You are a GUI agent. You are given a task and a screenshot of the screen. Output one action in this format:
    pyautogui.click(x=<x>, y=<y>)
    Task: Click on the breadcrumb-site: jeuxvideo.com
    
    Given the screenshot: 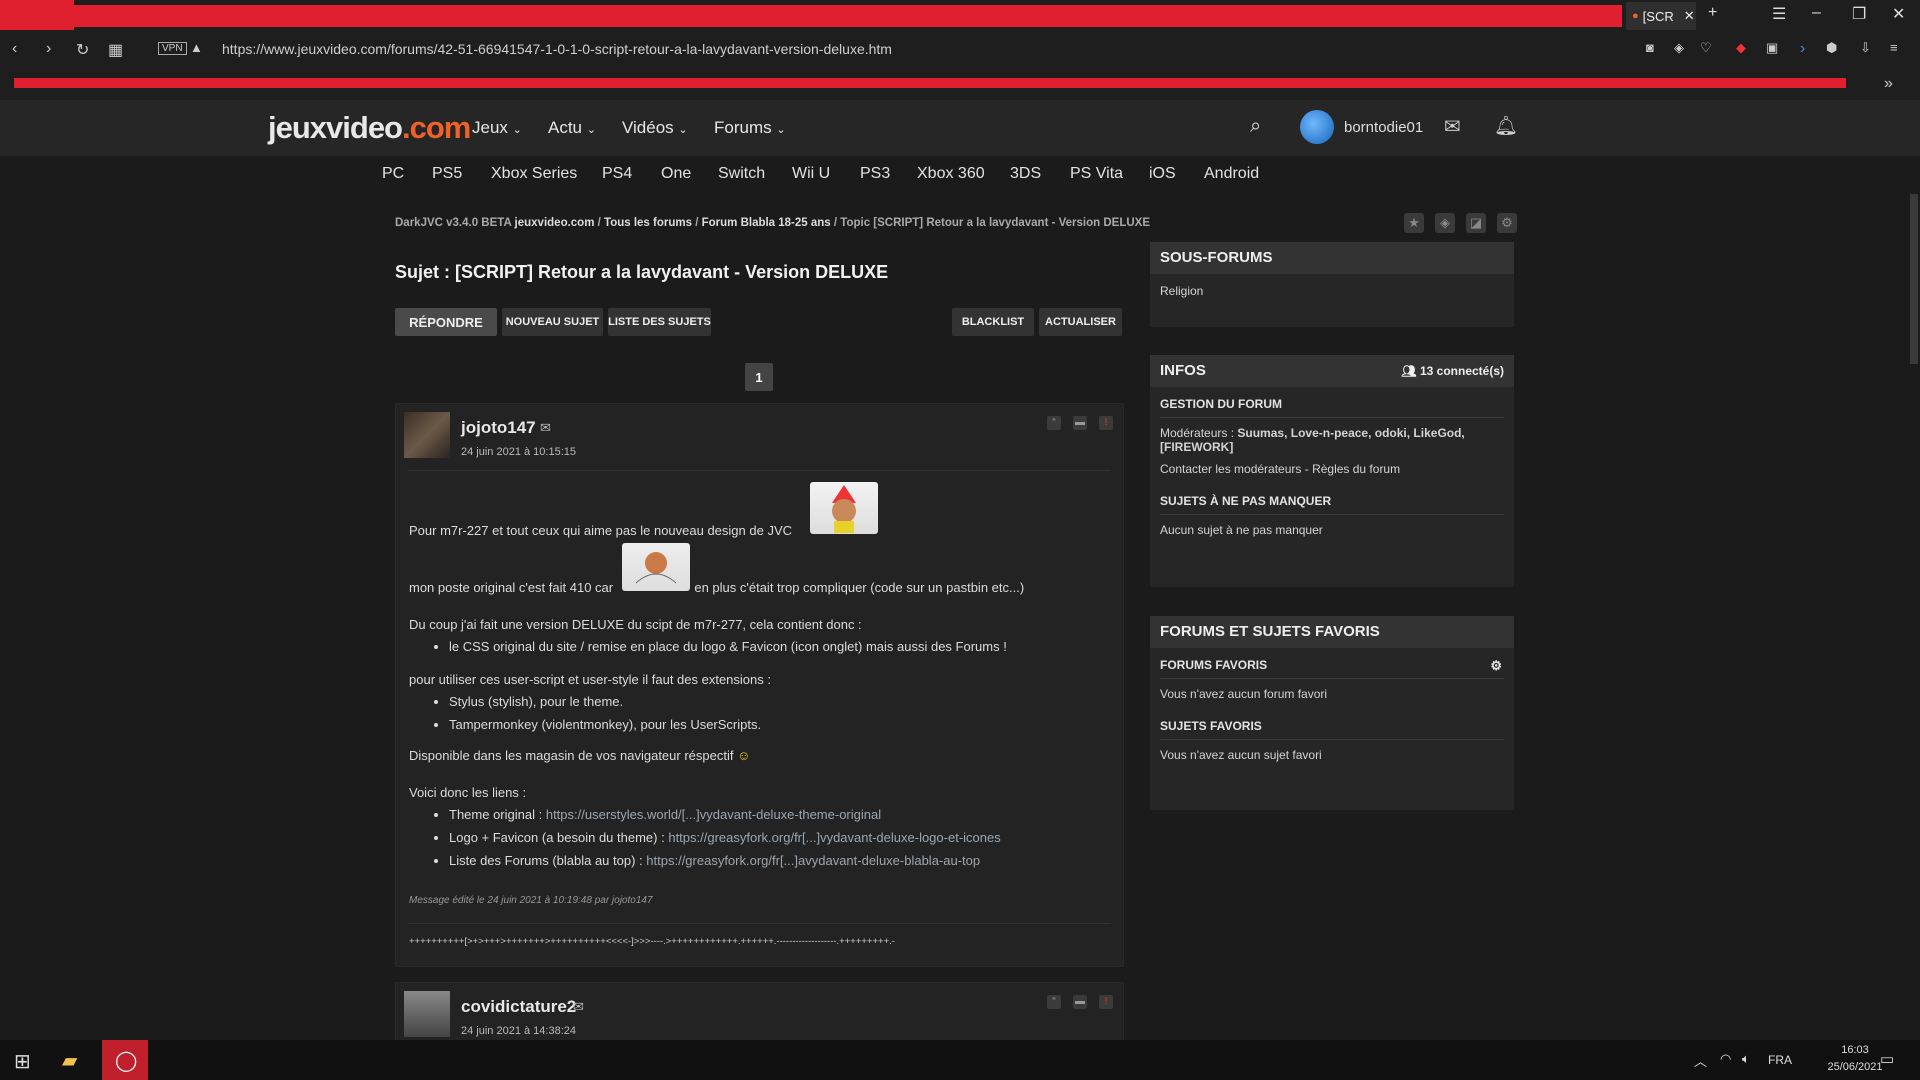 What is the action you would take?
    pyautogui.click(x=555, y=223)
    